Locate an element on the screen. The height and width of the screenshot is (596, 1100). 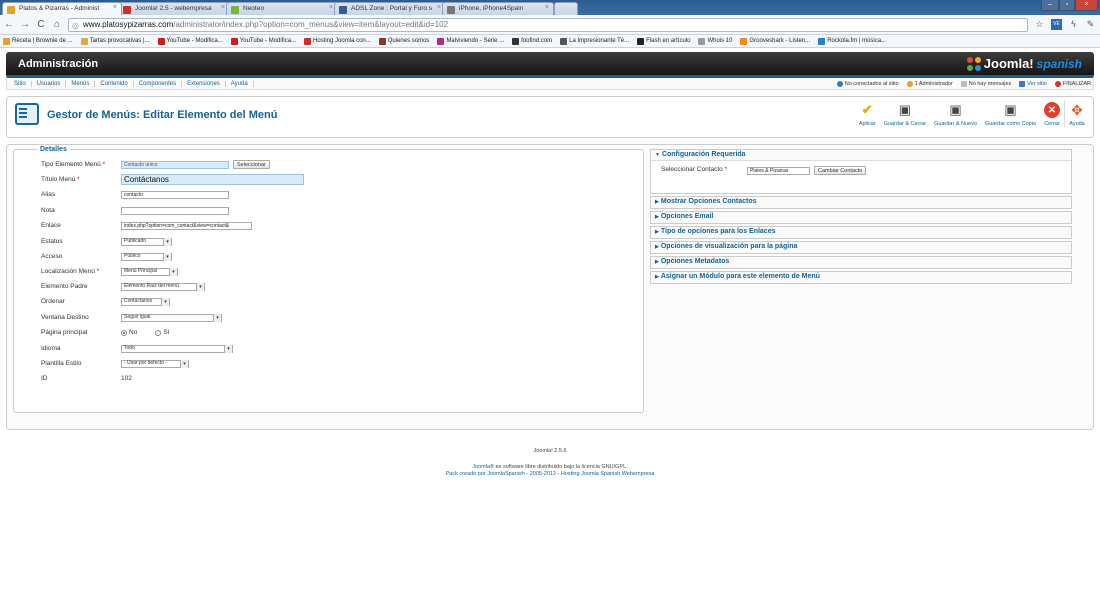
star-icon: ☆ is located at coordinates (1039, 24).